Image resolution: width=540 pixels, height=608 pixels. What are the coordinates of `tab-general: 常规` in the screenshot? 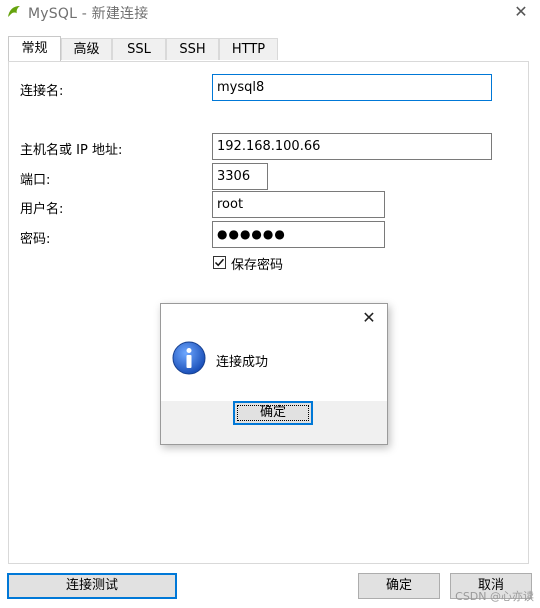 It's located at (34, 49).